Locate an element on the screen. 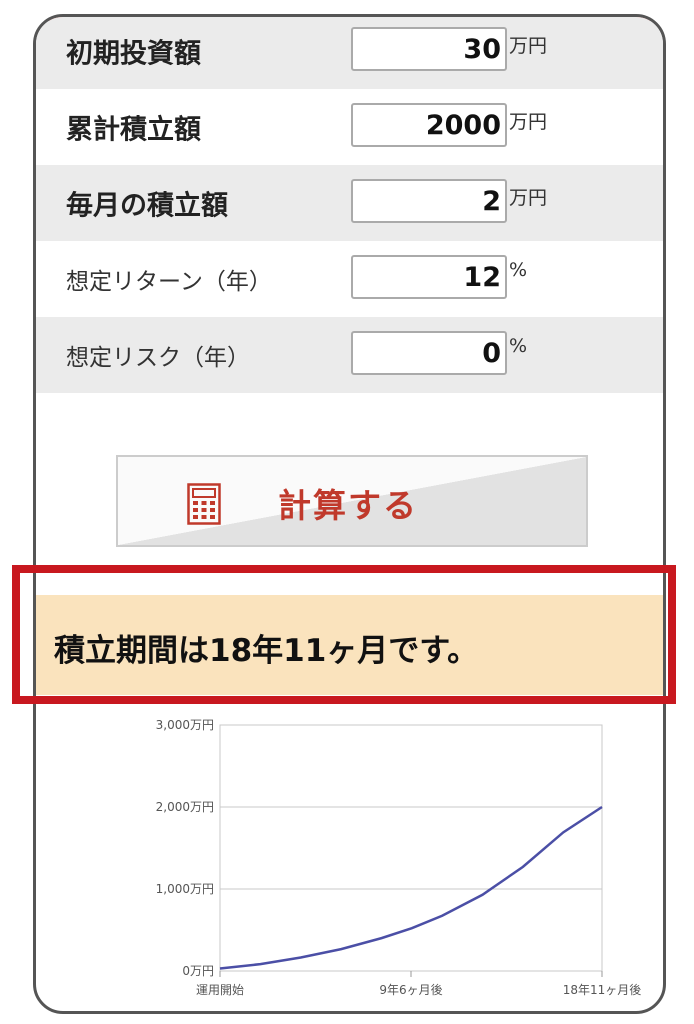 The image size is (694, 1024). result-text: 積立期間は18年11ヶ月です。 is located at coordinates (266, 651).